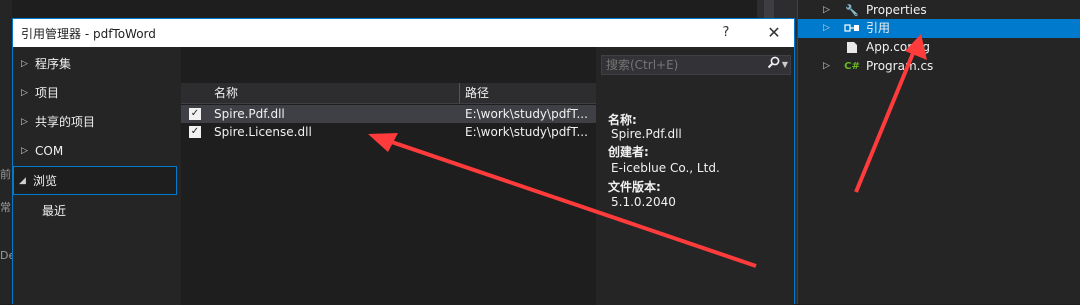 Image resolution: width=1080 pixels, height=305 pixels. Describe the element at coordinates (890, 113) in the screenshot. I see `annotation-arrow-references` at that location.